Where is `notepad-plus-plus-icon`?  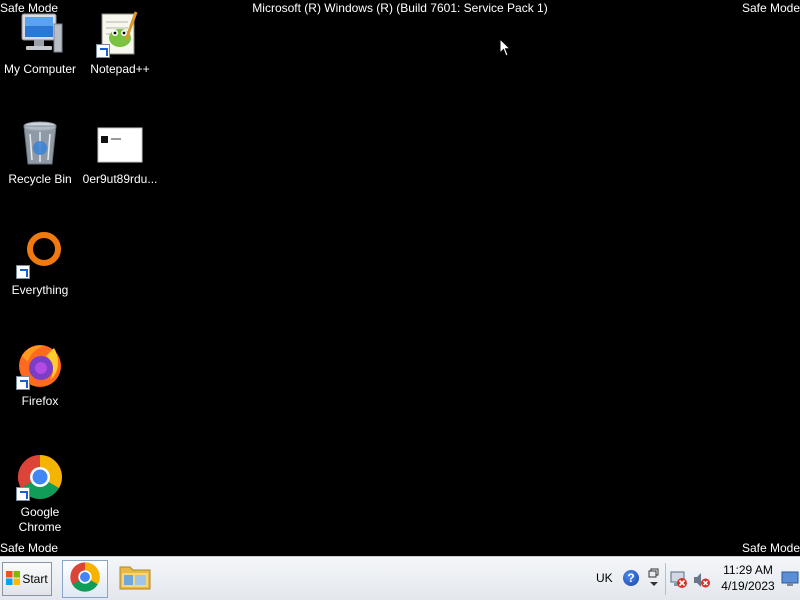
notepad-plus-plus-icon is located at coordinates (120, 34).